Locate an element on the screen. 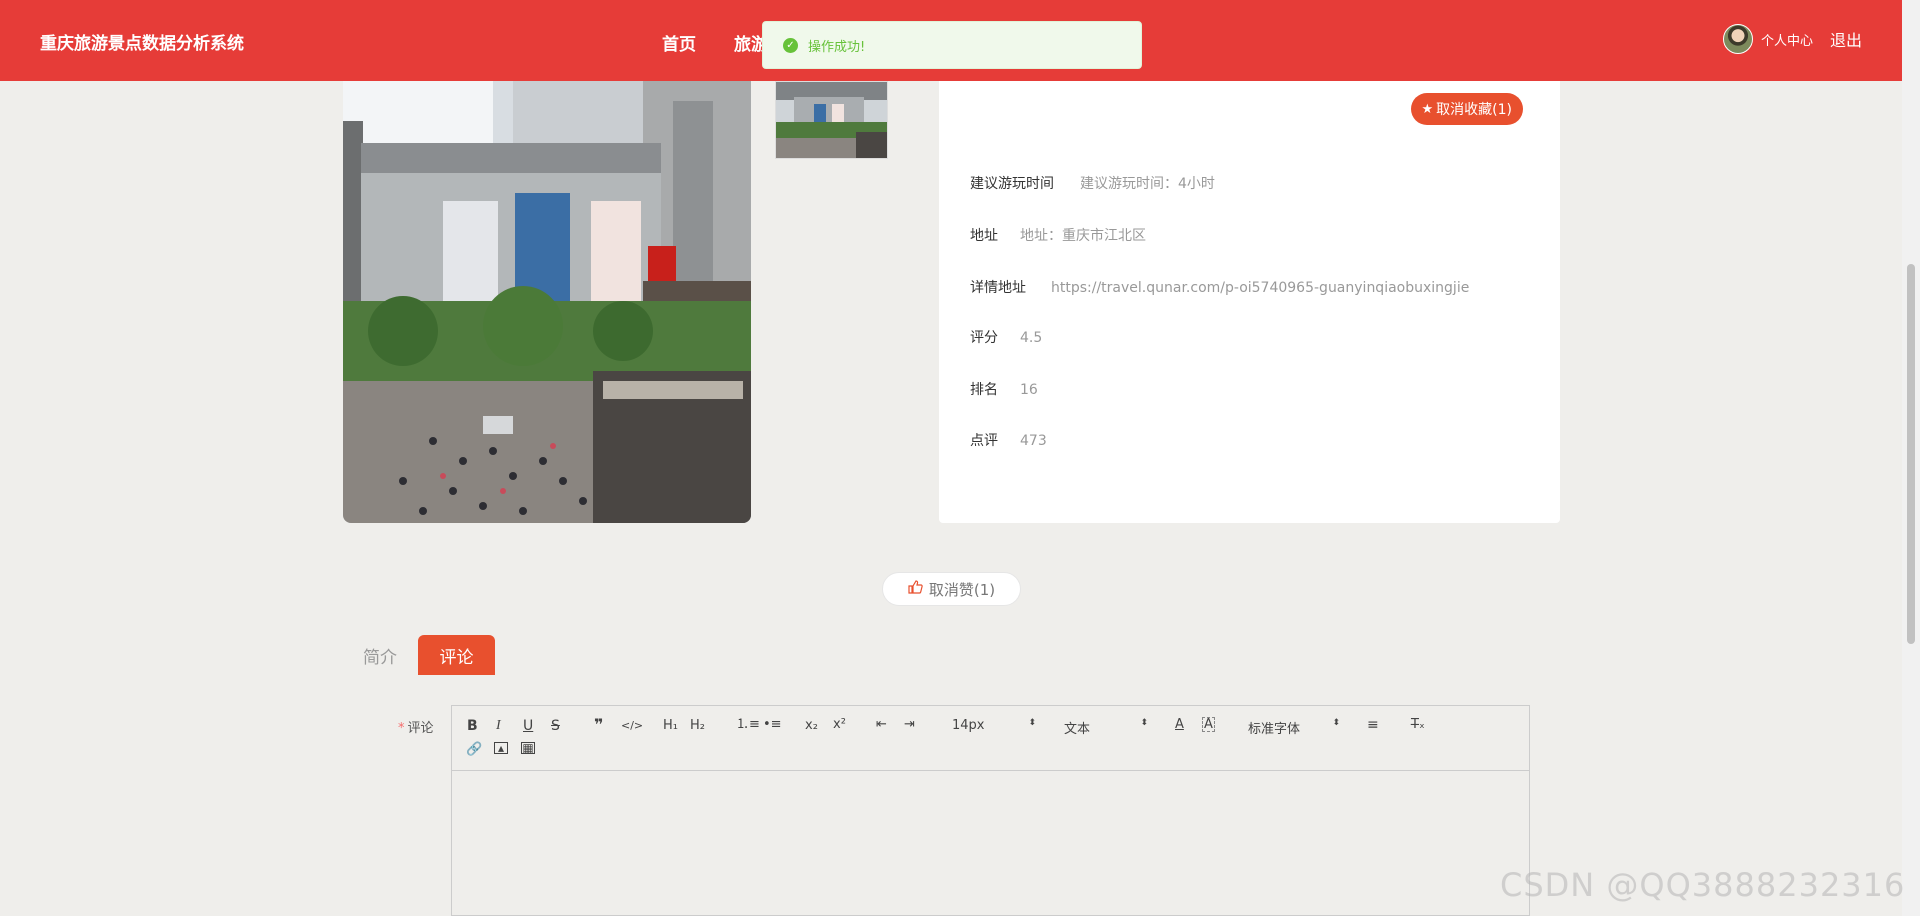  thumbnail-illustration is located at coordinates (831, 120).